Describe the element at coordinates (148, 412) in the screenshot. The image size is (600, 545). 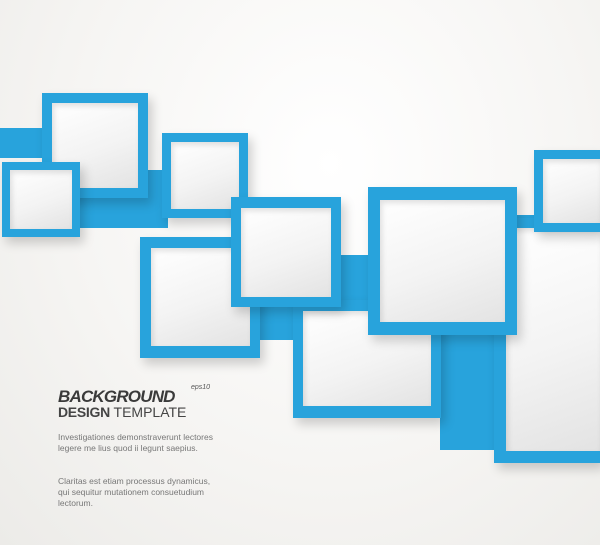
I see `subtitle-template: TEMPLATE` at that location.